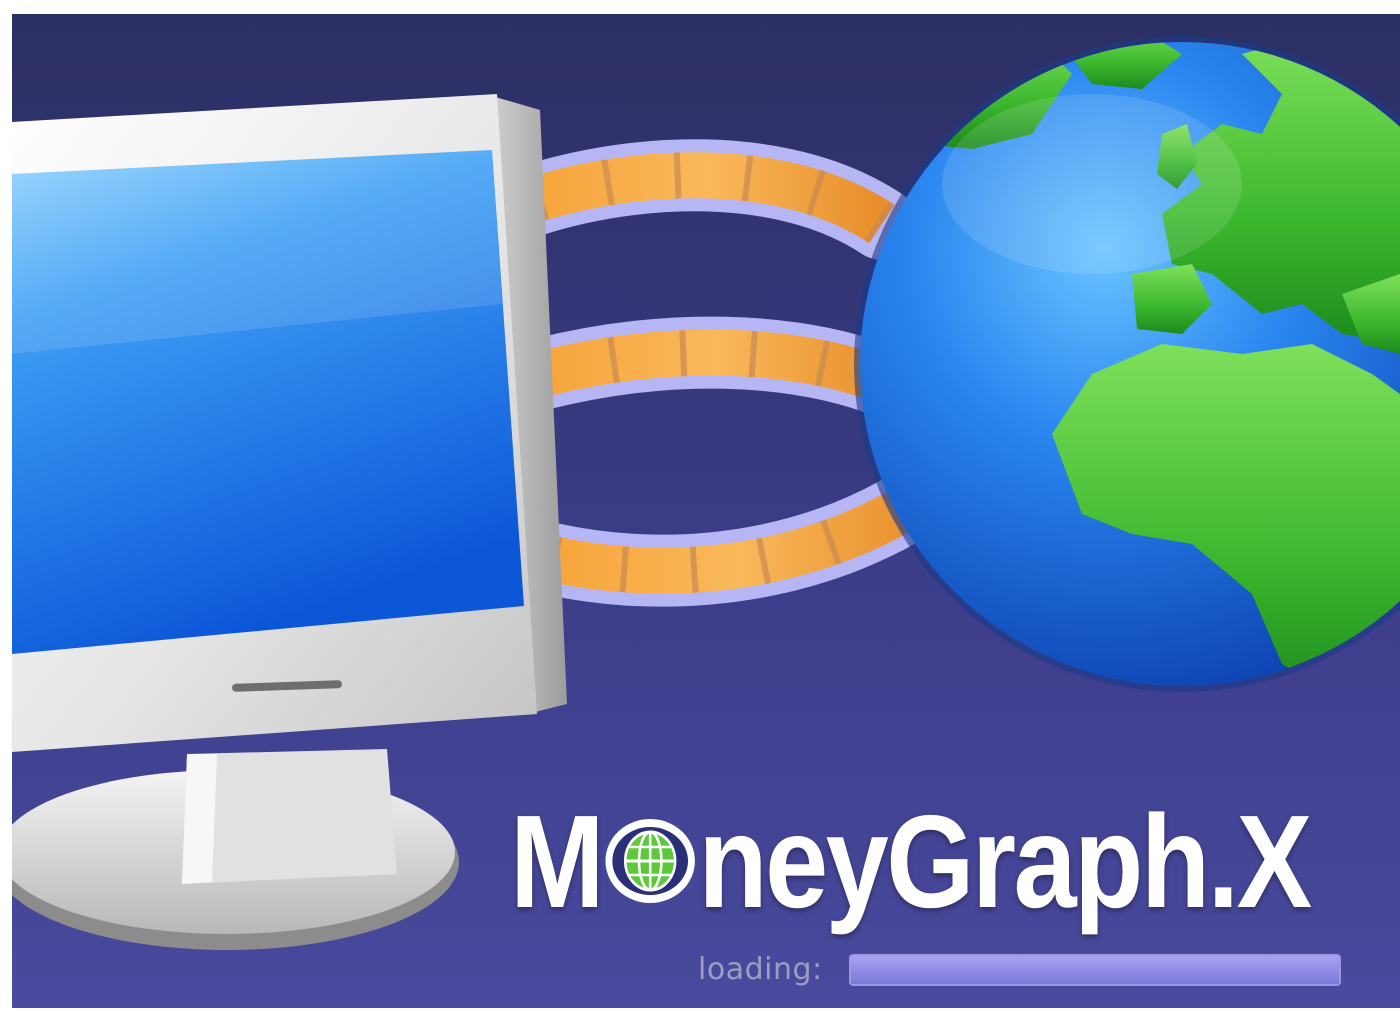 The height and width of the screenshot is (1011, 1400). I want to click on loading-indicator: loading:, so click(1019, 969).